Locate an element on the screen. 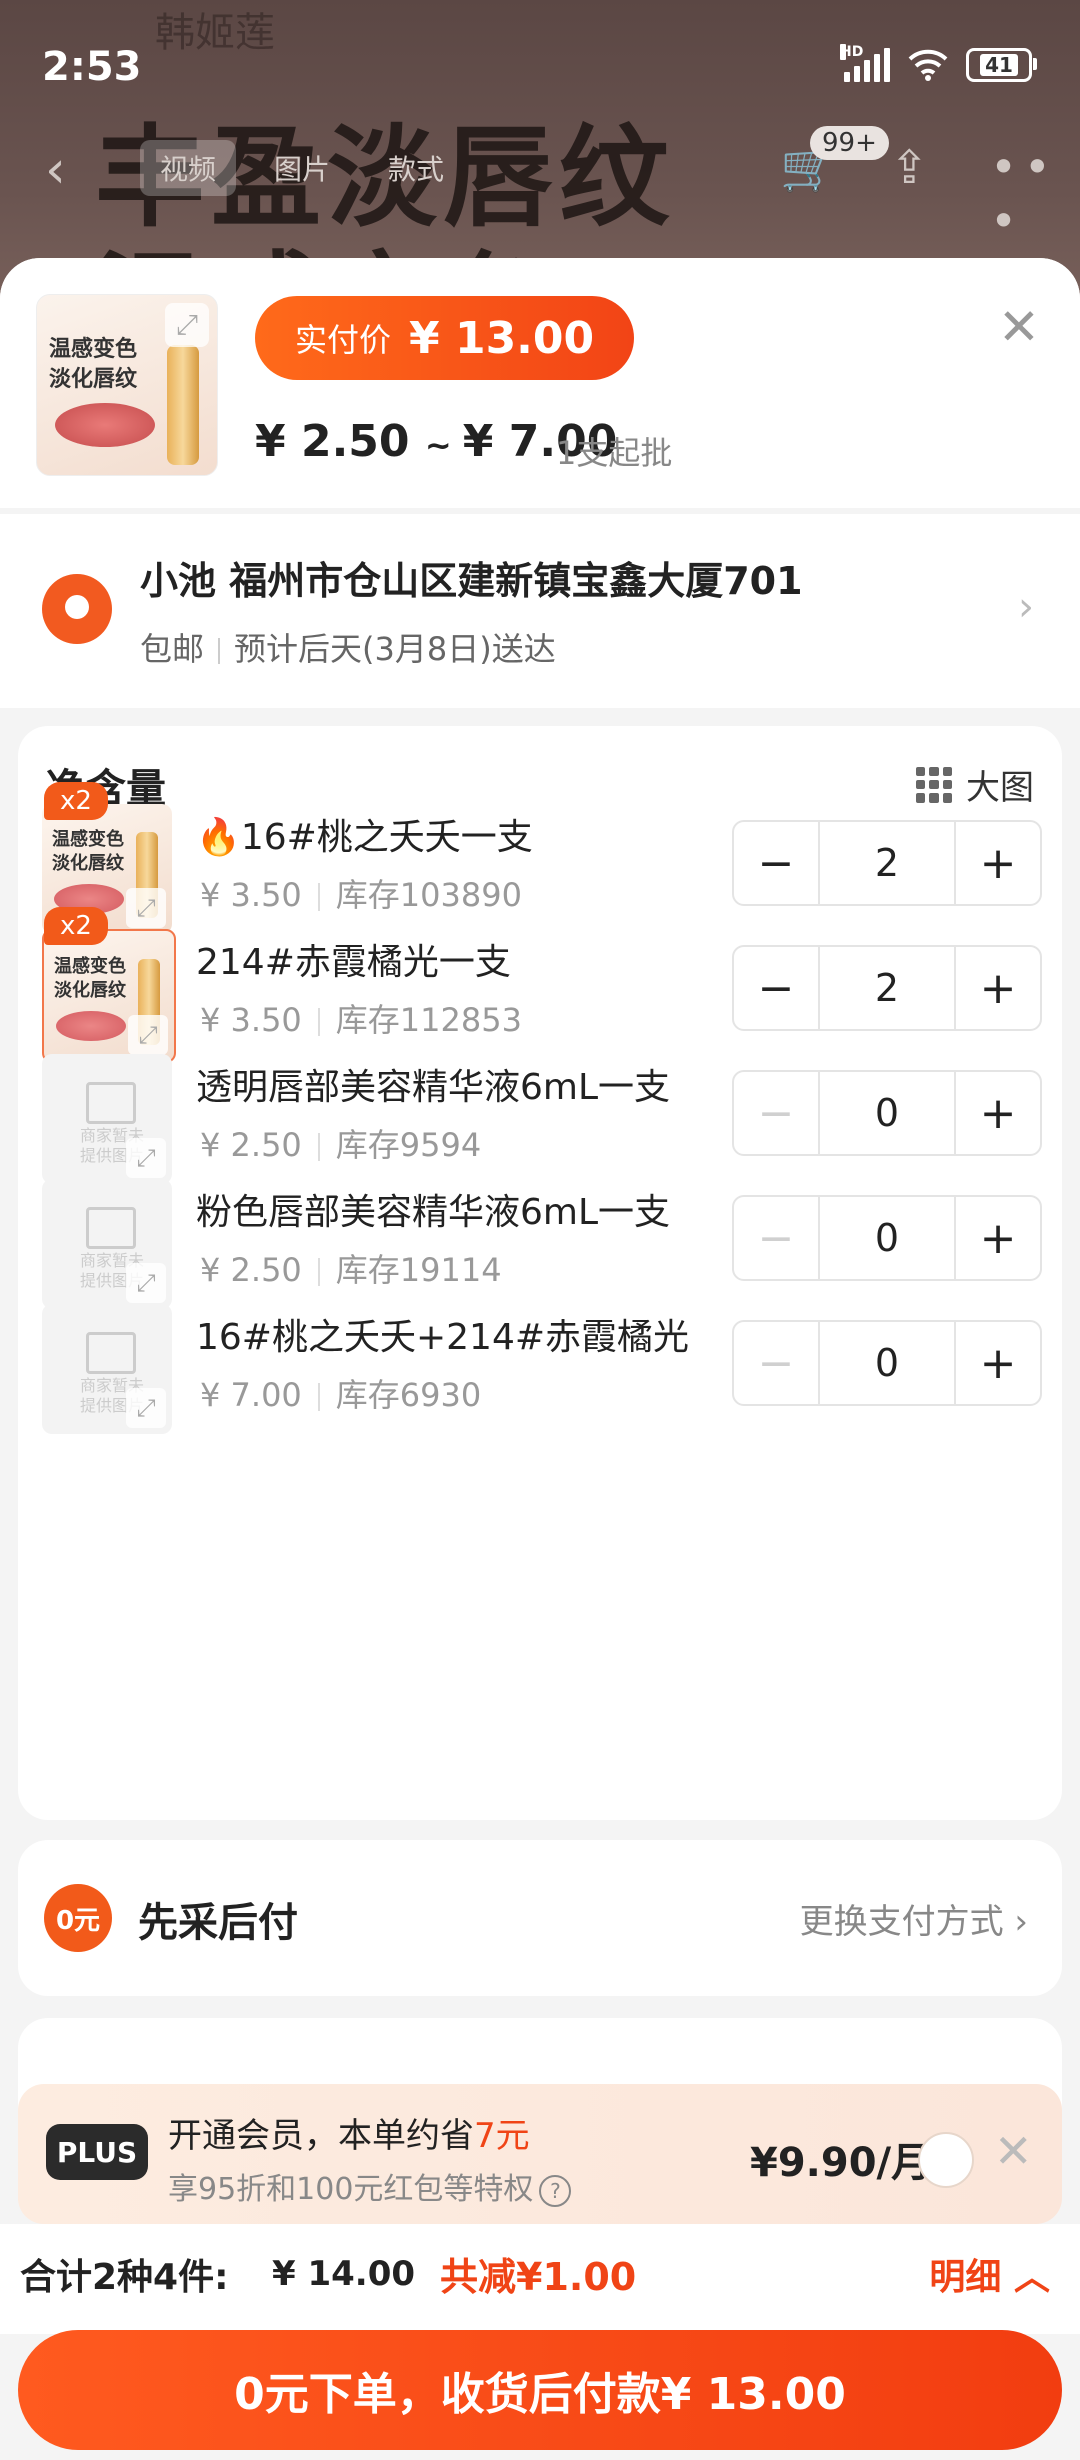 This screenshot has width=1080, height=2460. sku-name: 🔥16#桃之夭夭一支 is located at coordinates (364, 837).